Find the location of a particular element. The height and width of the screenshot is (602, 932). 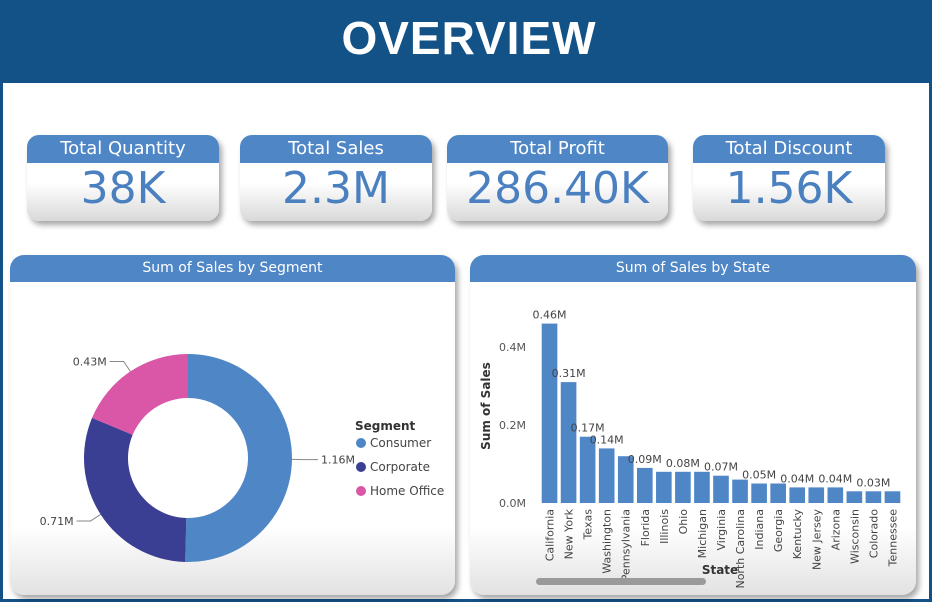

x-tick-label: Georgia is located at coordinates (778, 530).